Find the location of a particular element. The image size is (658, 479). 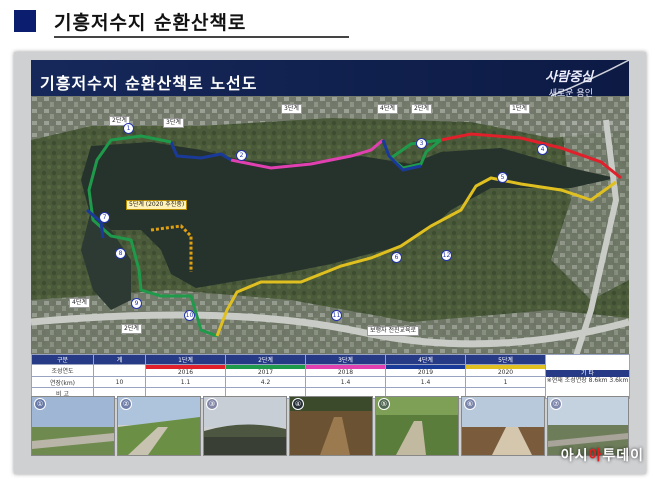

stage-5-cell: 2020 is located at coordinates (505, 370).